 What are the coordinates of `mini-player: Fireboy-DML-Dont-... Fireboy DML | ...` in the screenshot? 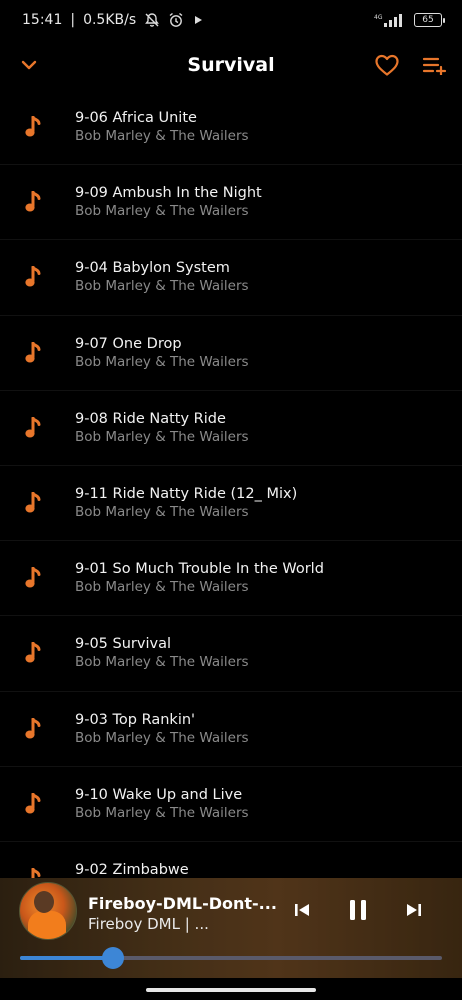 It's located at (231, 928).